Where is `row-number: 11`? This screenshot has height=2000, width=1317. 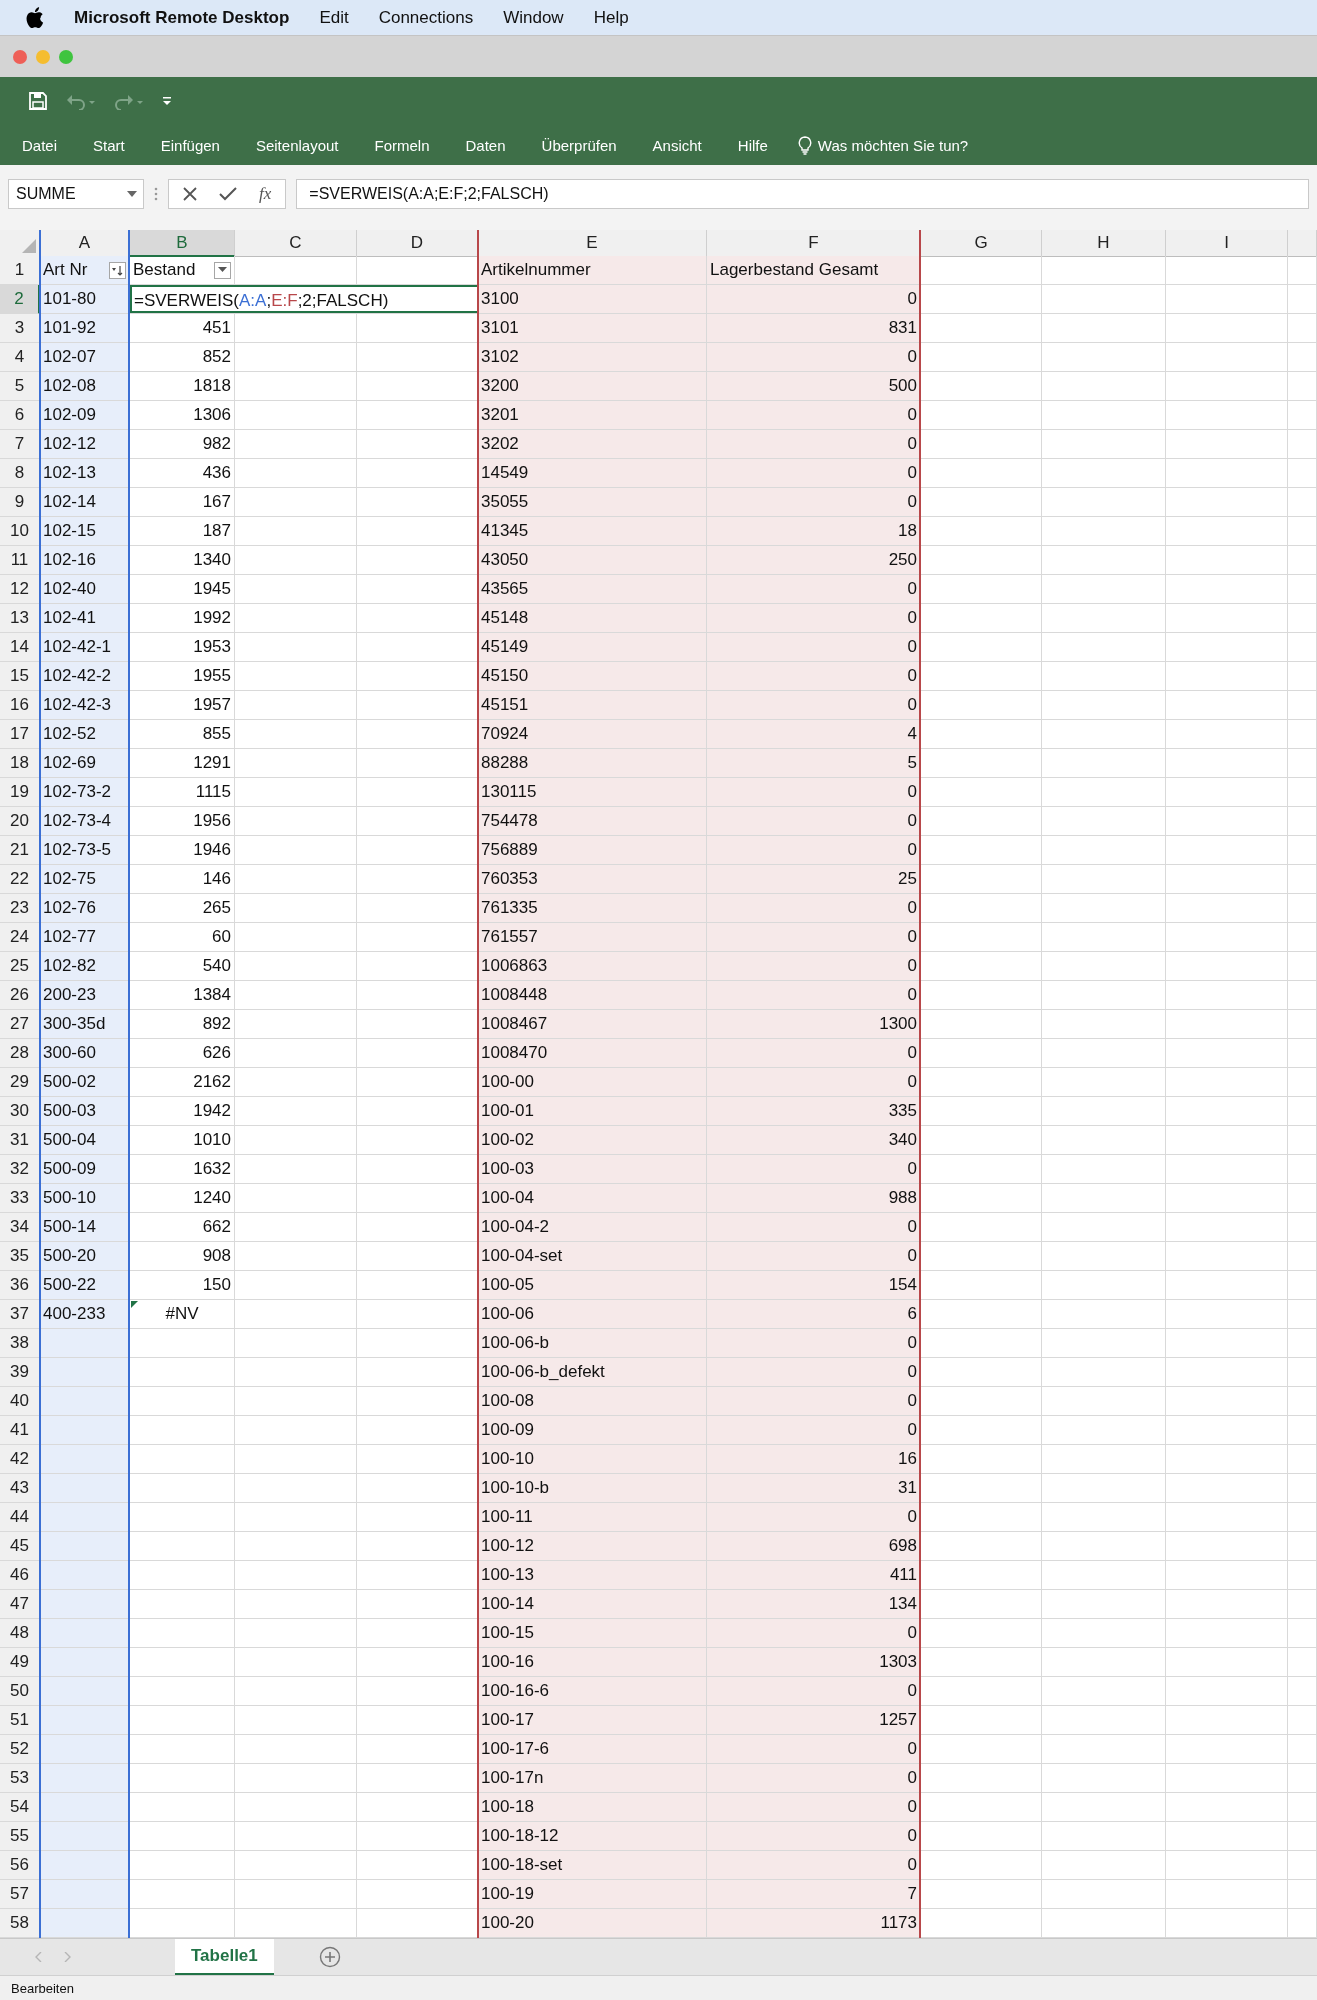
row-number: 11 is located at coordinates (20, 560).